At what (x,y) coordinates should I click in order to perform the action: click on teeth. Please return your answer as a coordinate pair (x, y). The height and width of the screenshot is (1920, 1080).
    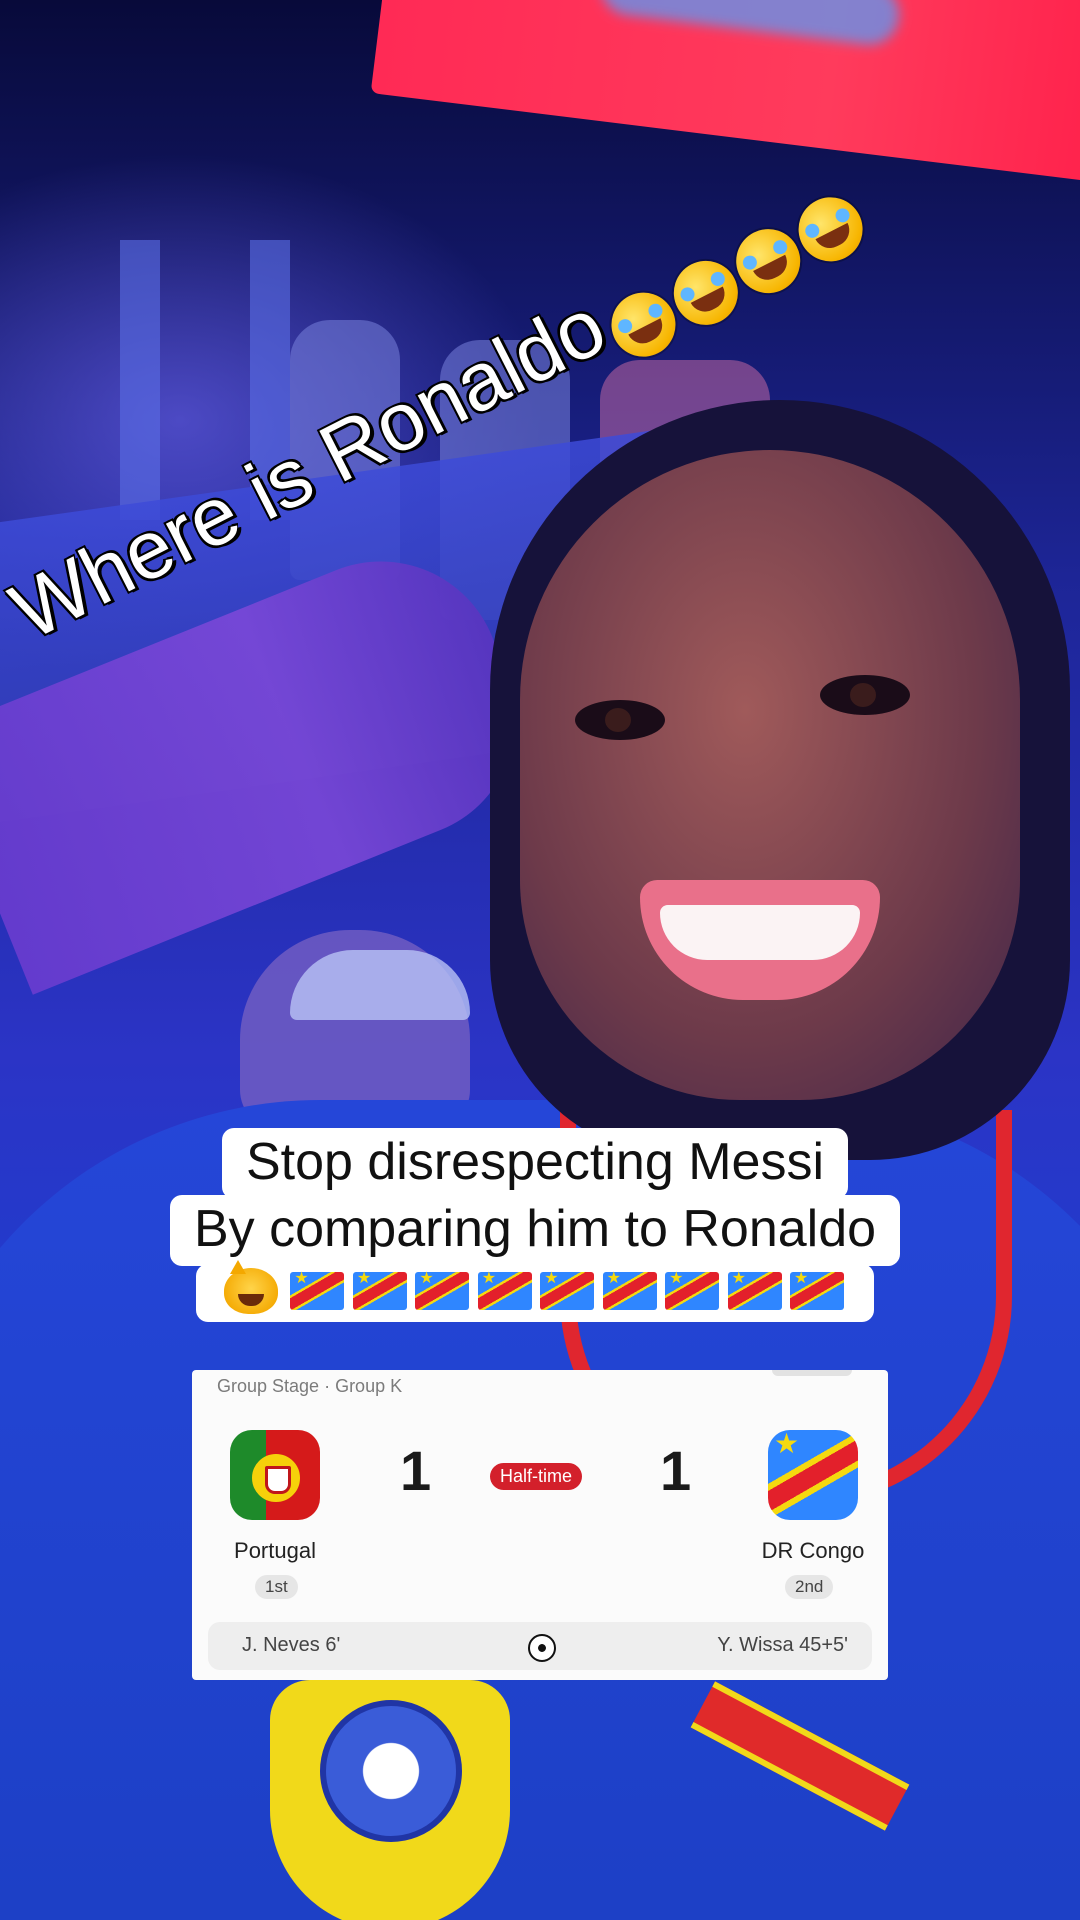
    Looking at the image, I should click on (760, 932).